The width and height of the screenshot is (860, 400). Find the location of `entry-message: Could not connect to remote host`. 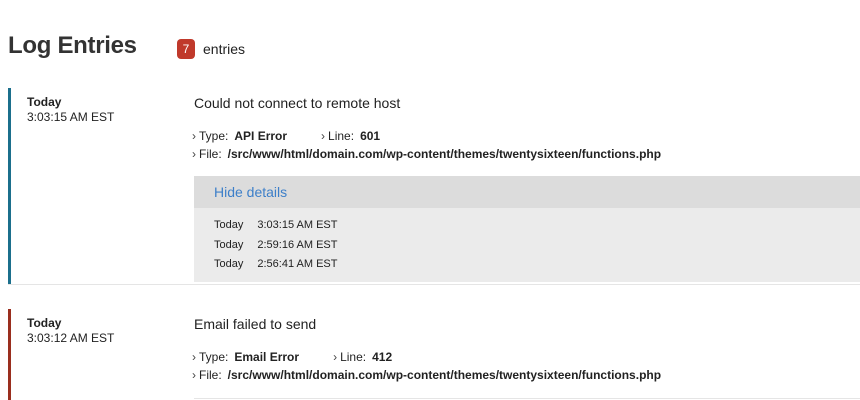

entry-message: Could not connect to remote host is located at coordinates (297, 103).